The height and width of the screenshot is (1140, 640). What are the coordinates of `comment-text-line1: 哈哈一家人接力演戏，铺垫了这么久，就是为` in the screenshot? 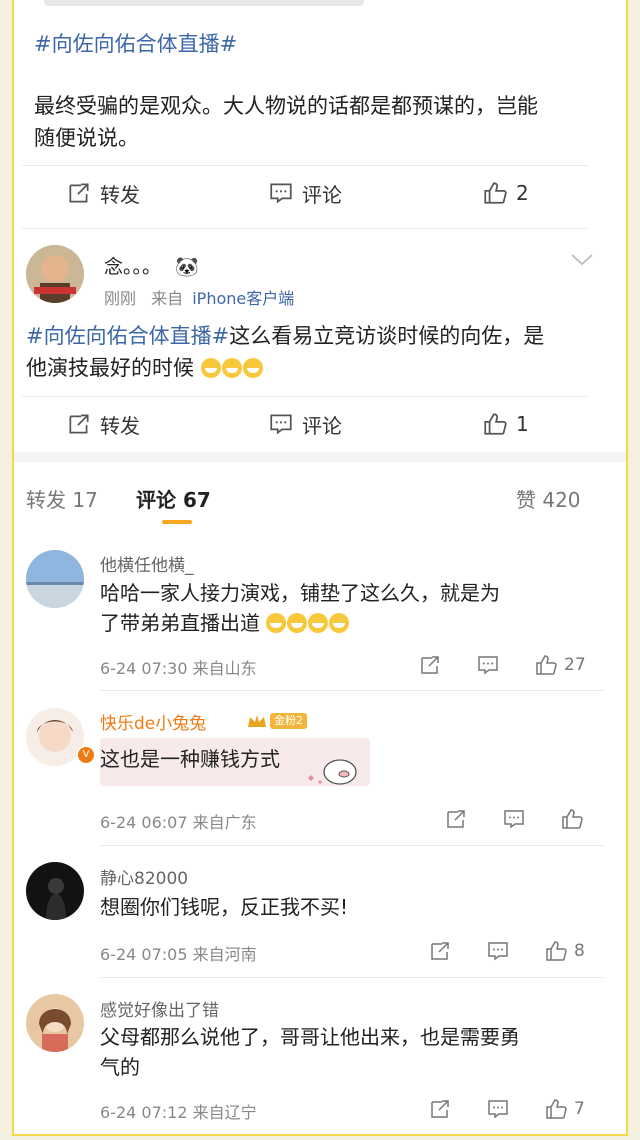 It's located at (300, 593).